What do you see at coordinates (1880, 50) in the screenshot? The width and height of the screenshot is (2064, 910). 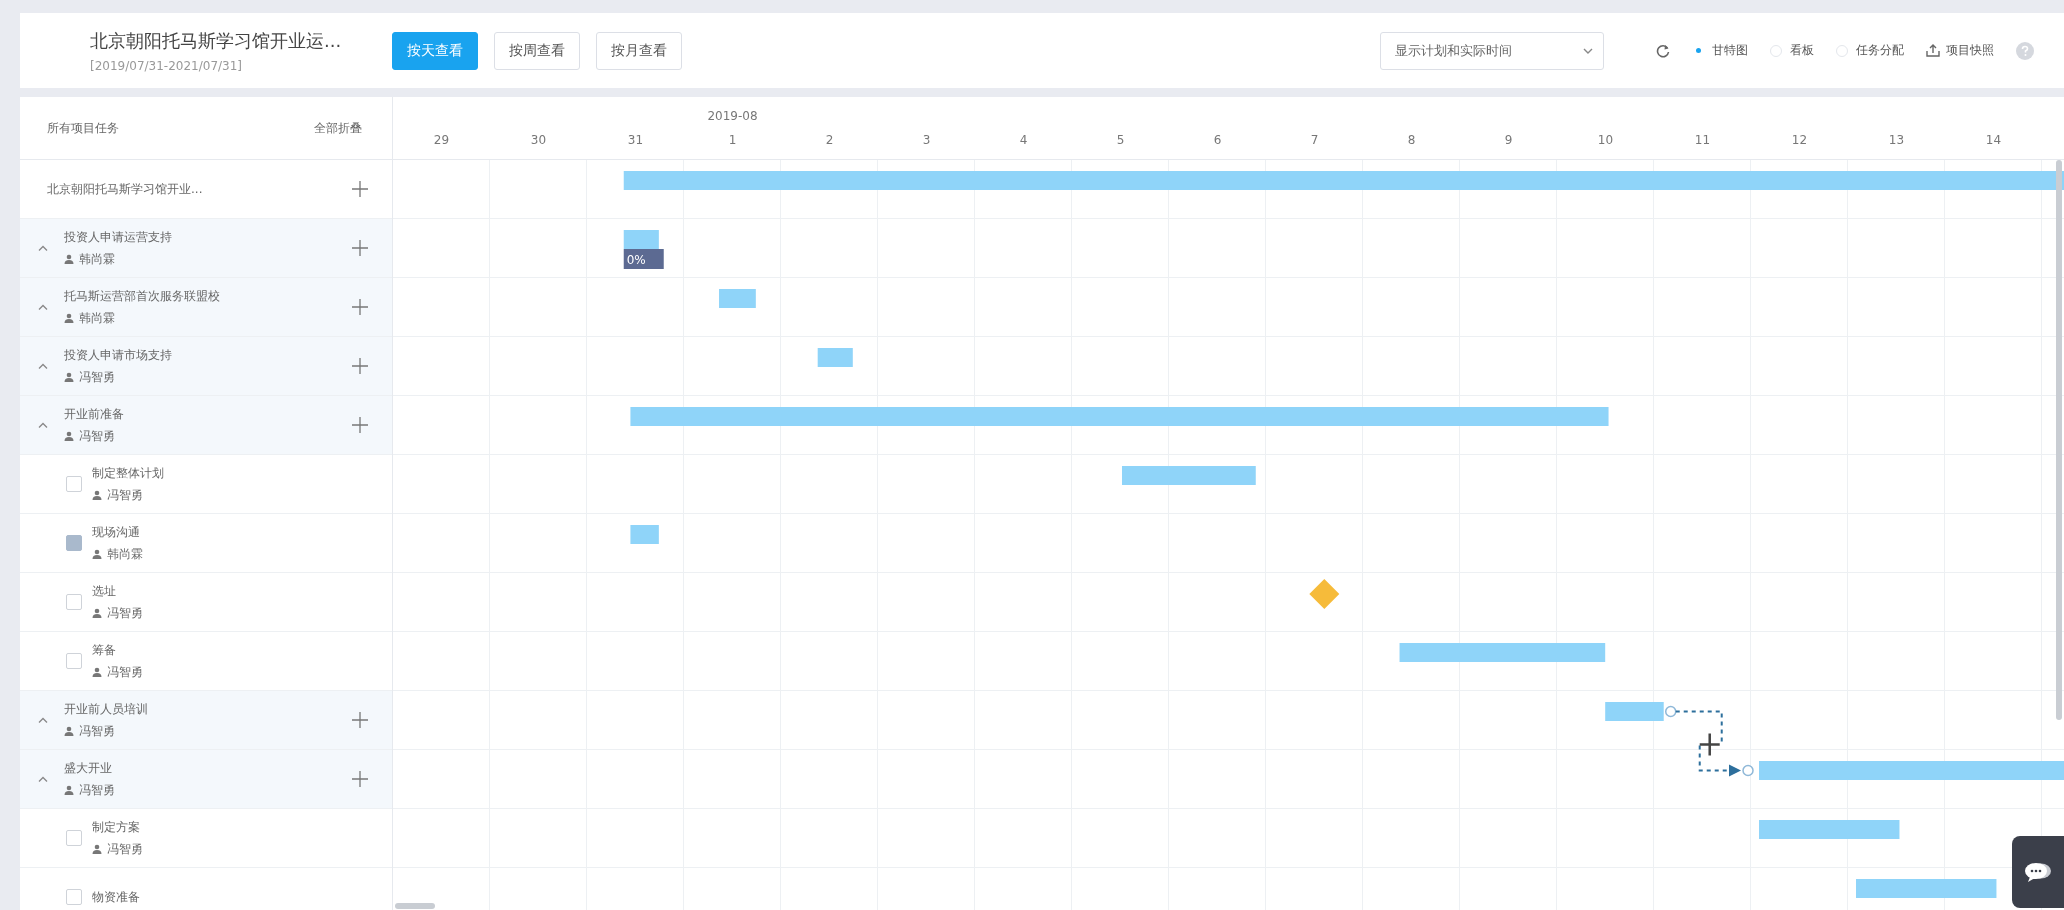 I see `radio-label: 任务分配` at bounding box center [1880, 50].